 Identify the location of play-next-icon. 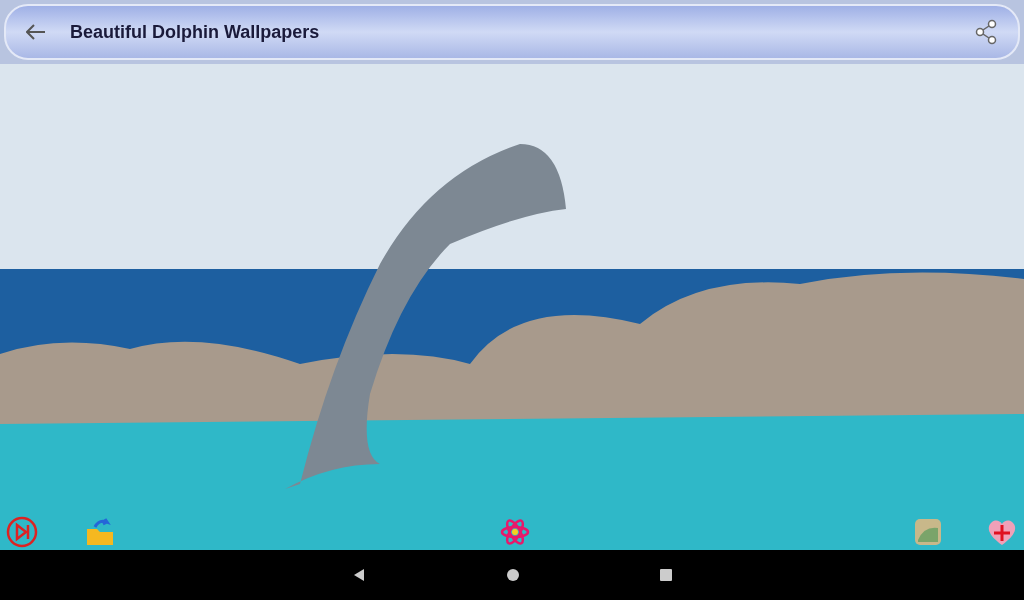
(22, 531).